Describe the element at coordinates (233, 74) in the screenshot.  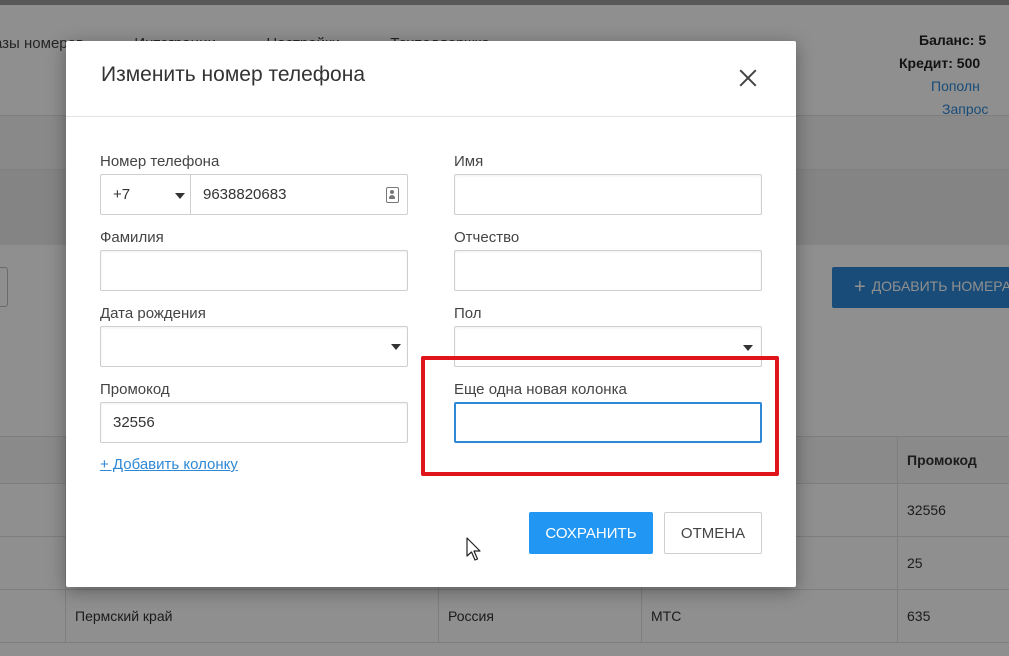
I see `modal-title: Изменить номер телефона` at that location.